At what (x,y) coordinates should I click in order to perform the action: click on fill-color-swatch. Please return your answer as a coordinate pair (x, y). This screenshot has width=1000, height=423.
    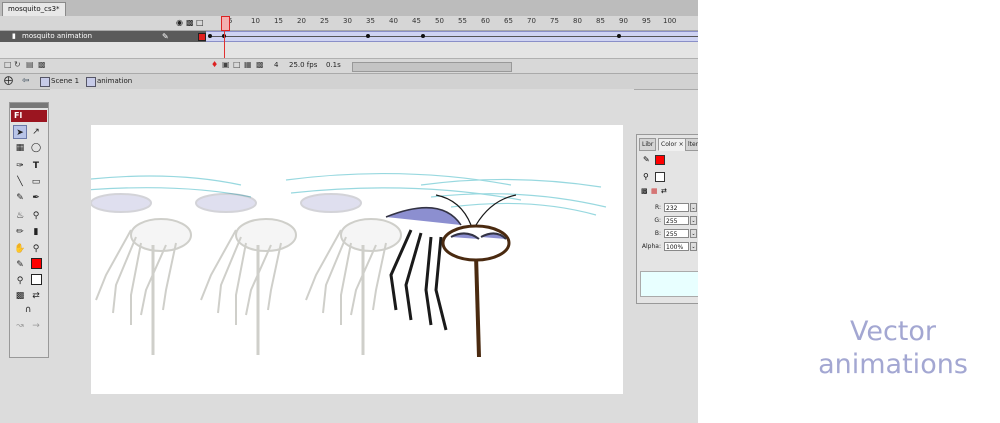
    Looking at the image, I should click on (36, 281).